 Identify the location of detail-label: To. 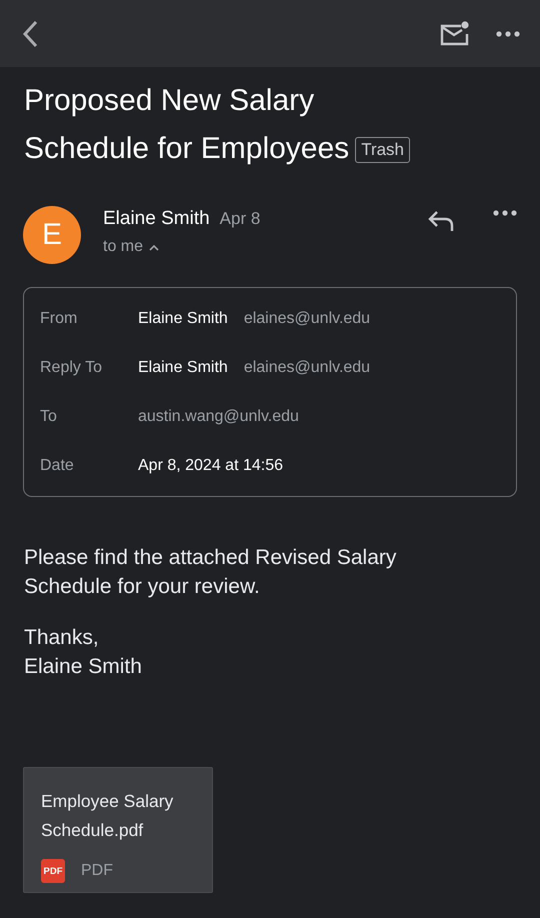
(48, 417).